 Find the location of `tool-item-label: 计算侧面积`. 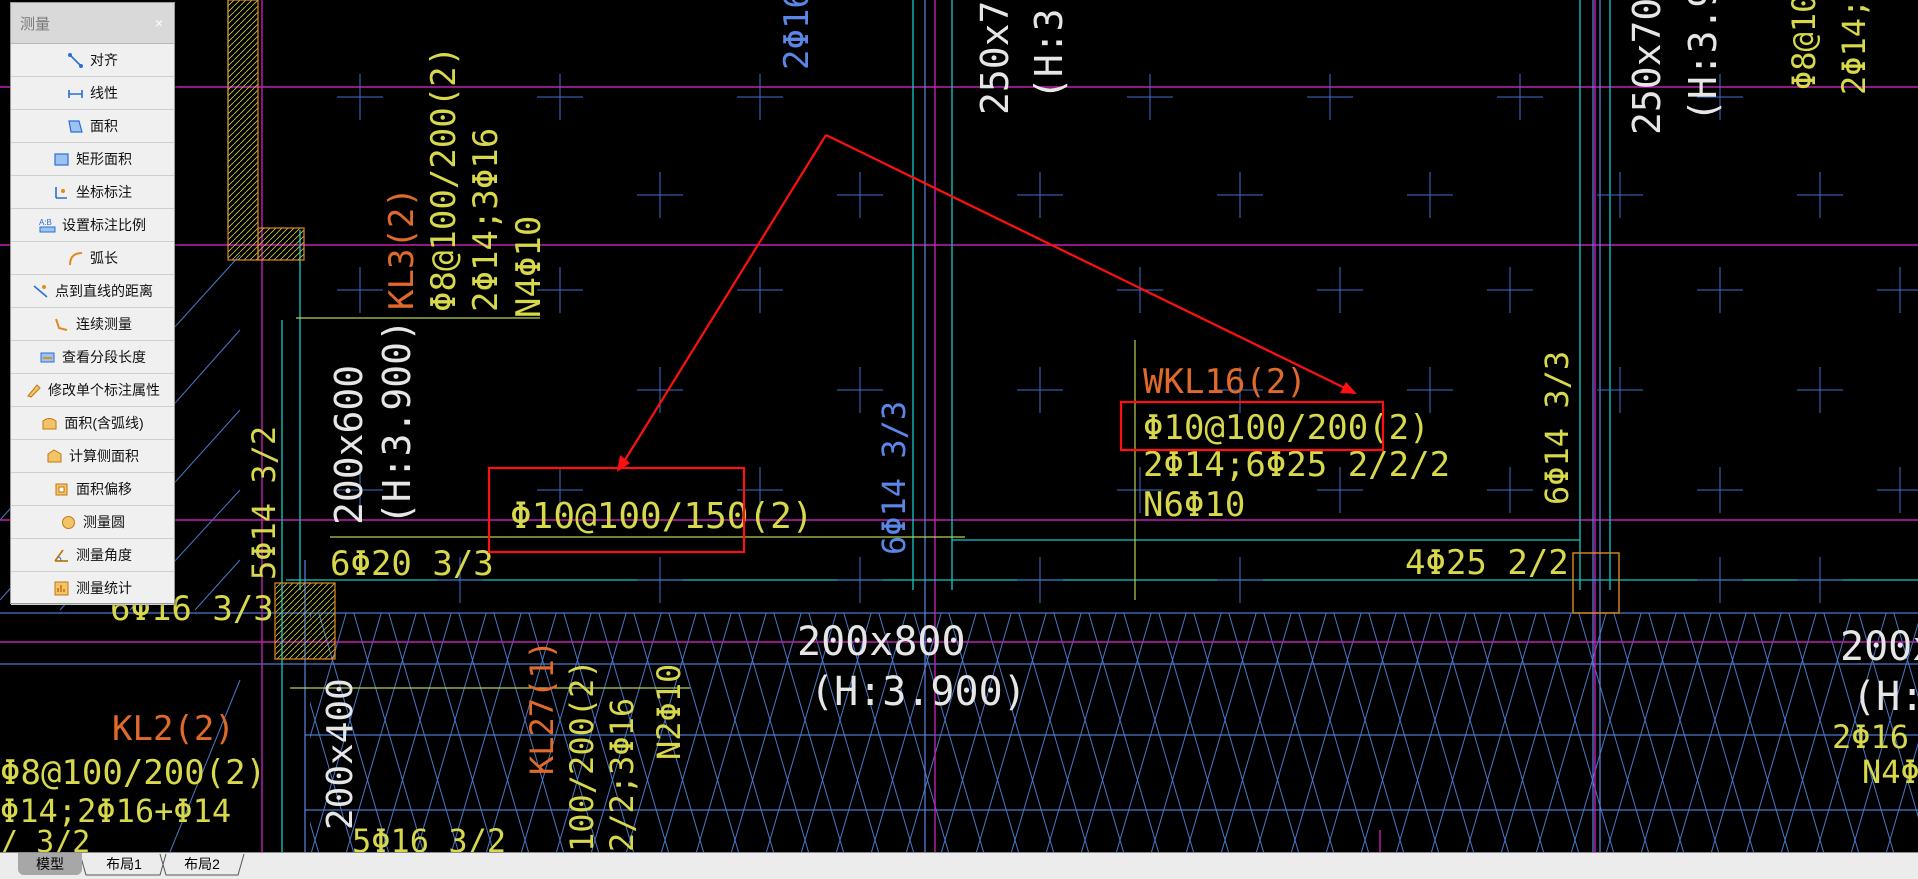

tool-item-label: 计算侧面积 is located at coordinates (104, 456).